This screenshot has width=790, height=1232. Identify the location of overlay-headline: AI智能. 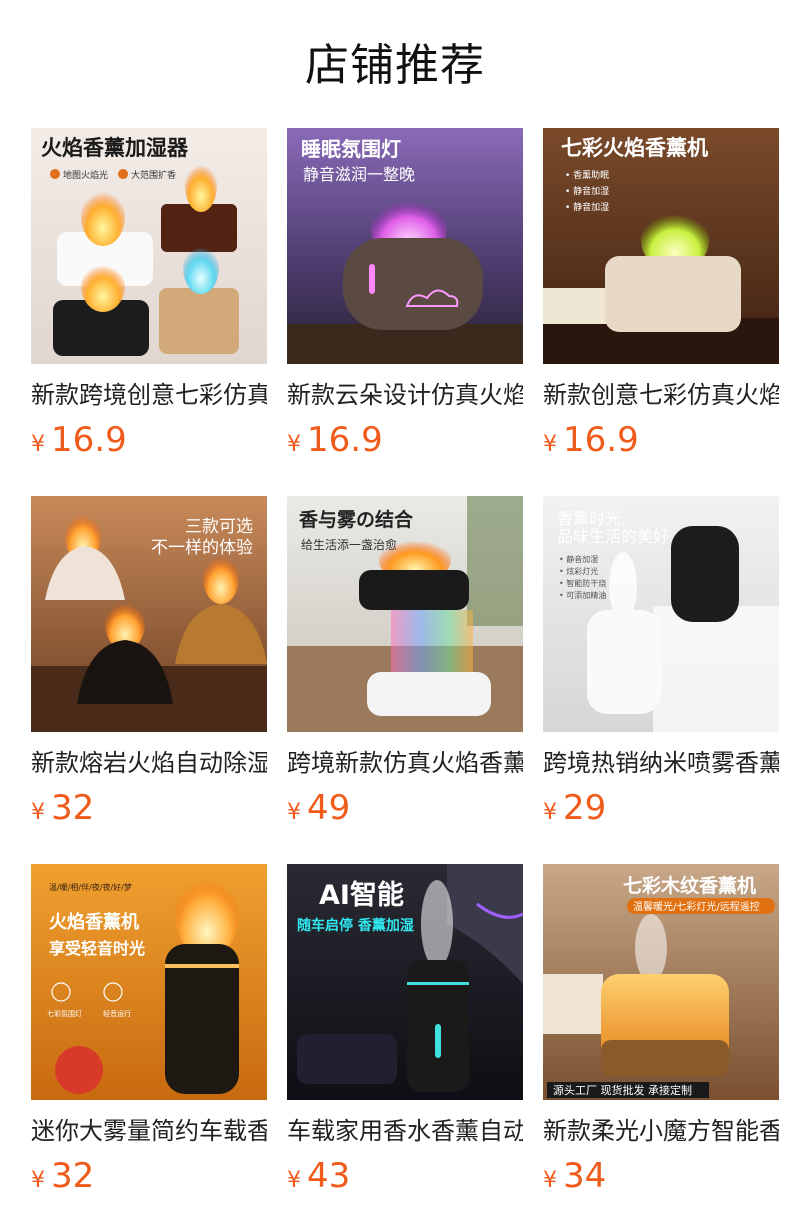
(361, 895).